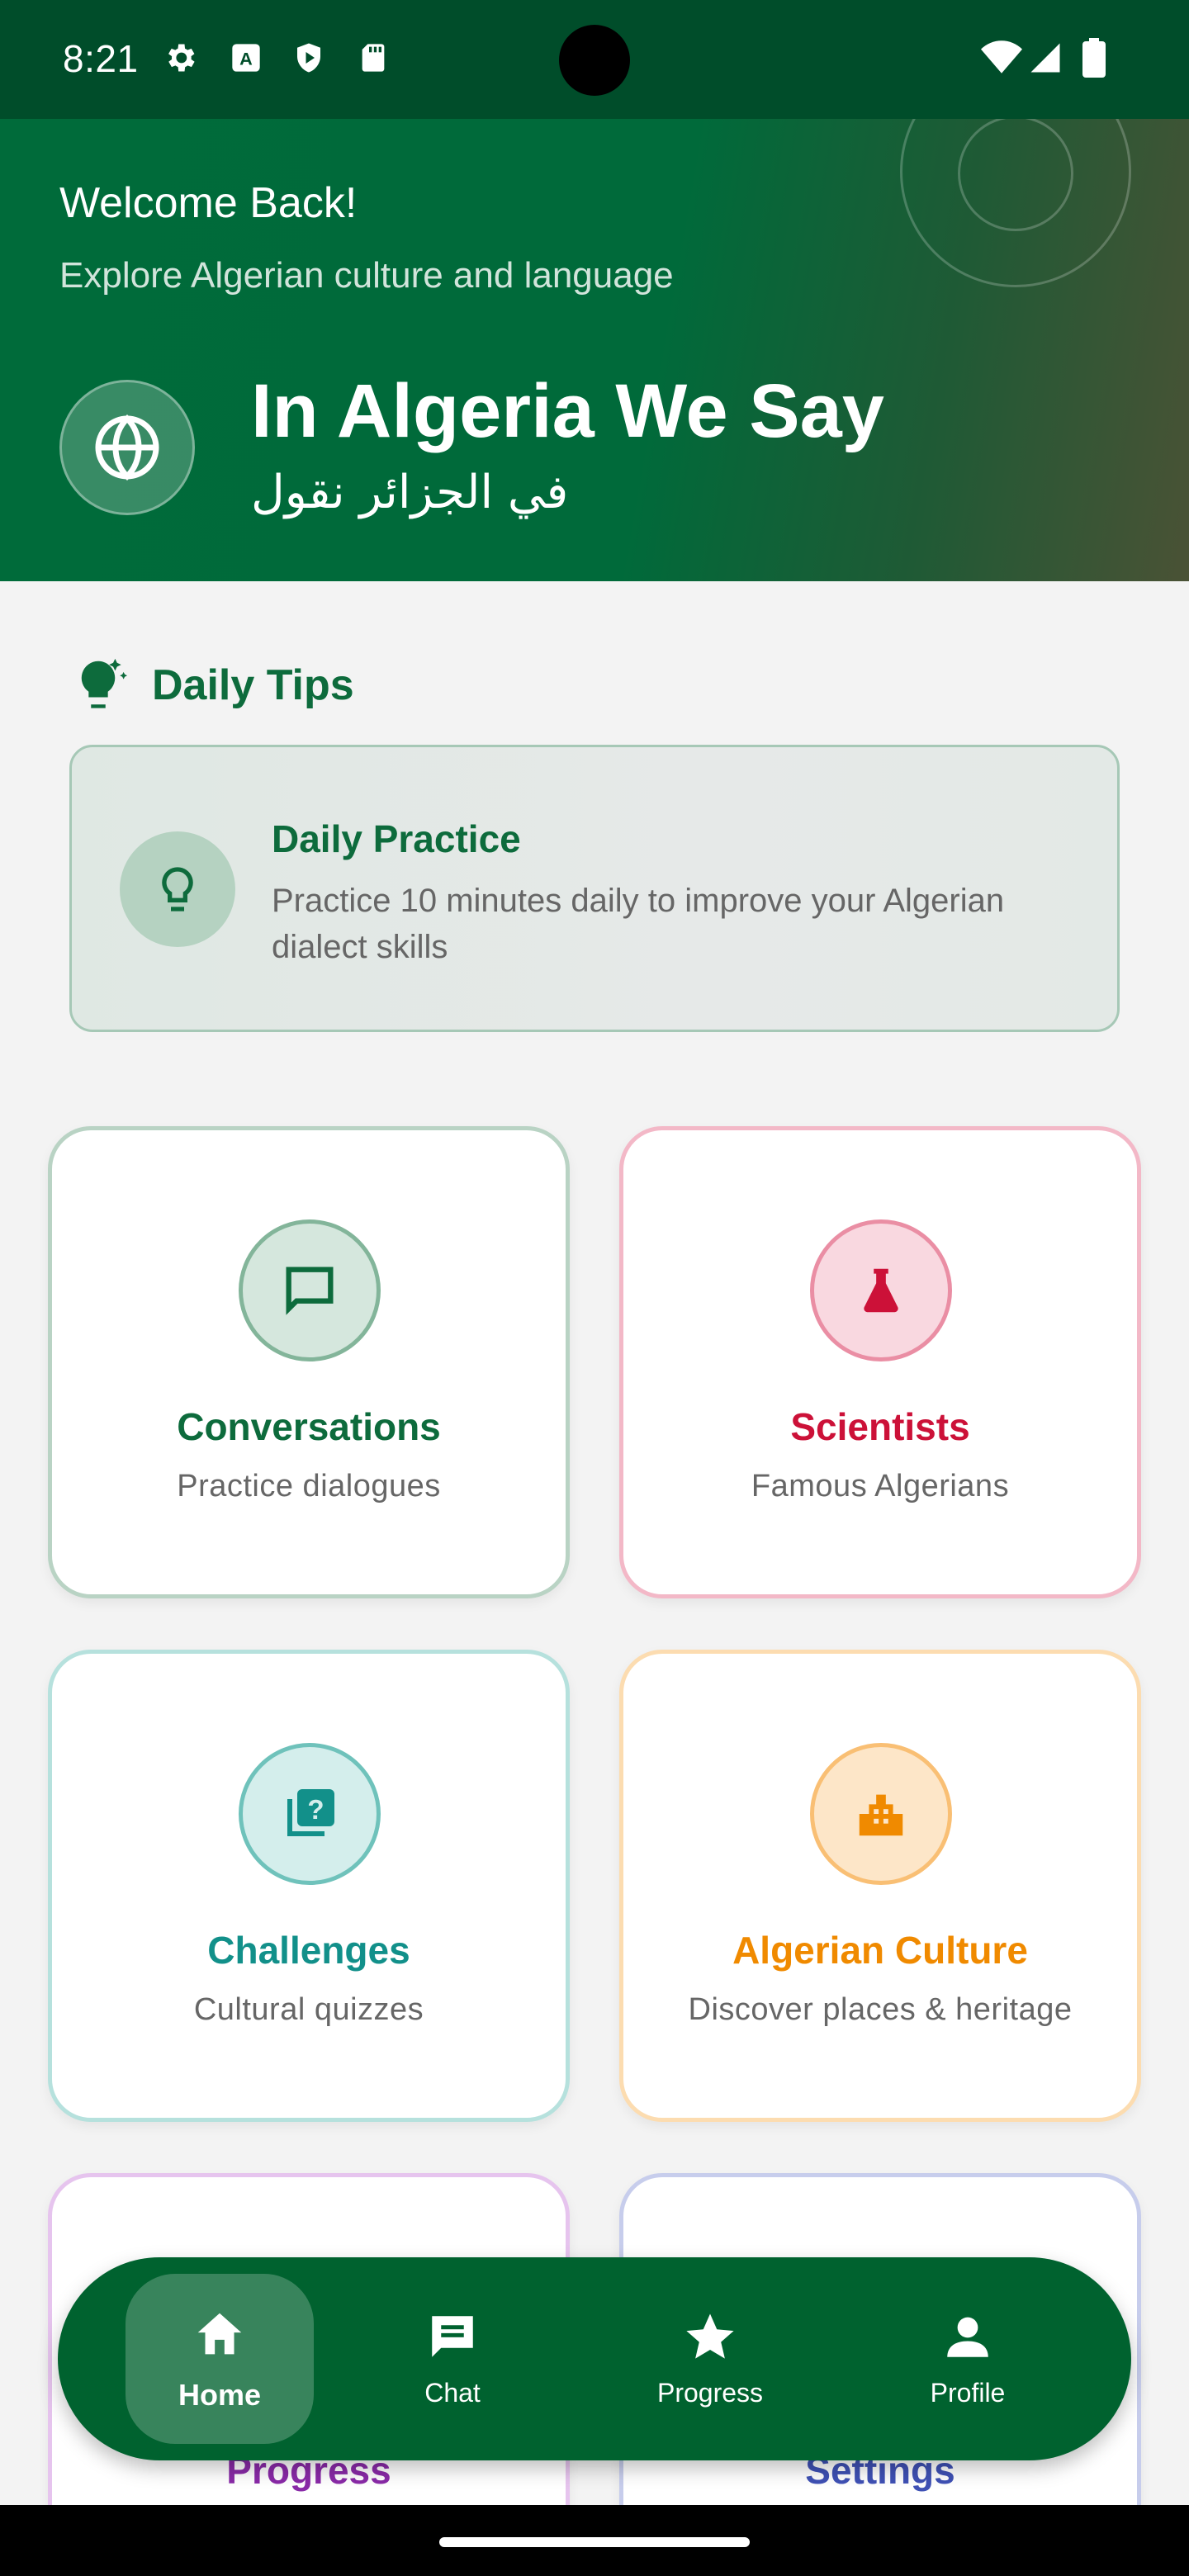  What do you see at coordinates (594, 2542) in the screenshot?
I see `home-gesture-handle` at bounding box center [594, 2542].